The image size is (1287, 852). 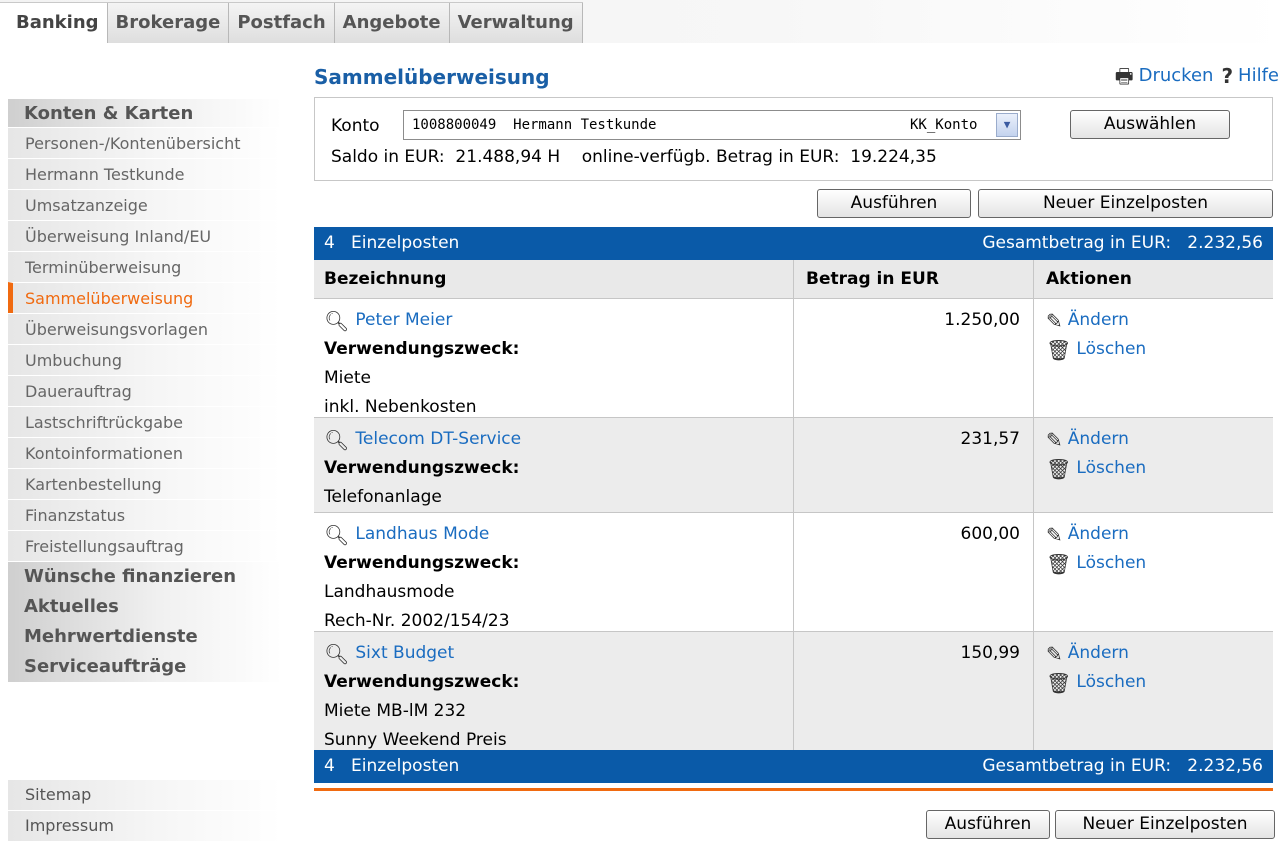 What do you see at coordinates (145, 637) in the screenshot?
I see `sidebar-section-mehrwertdienste: Mehrwertdienste` at bounding box center [145, 637].